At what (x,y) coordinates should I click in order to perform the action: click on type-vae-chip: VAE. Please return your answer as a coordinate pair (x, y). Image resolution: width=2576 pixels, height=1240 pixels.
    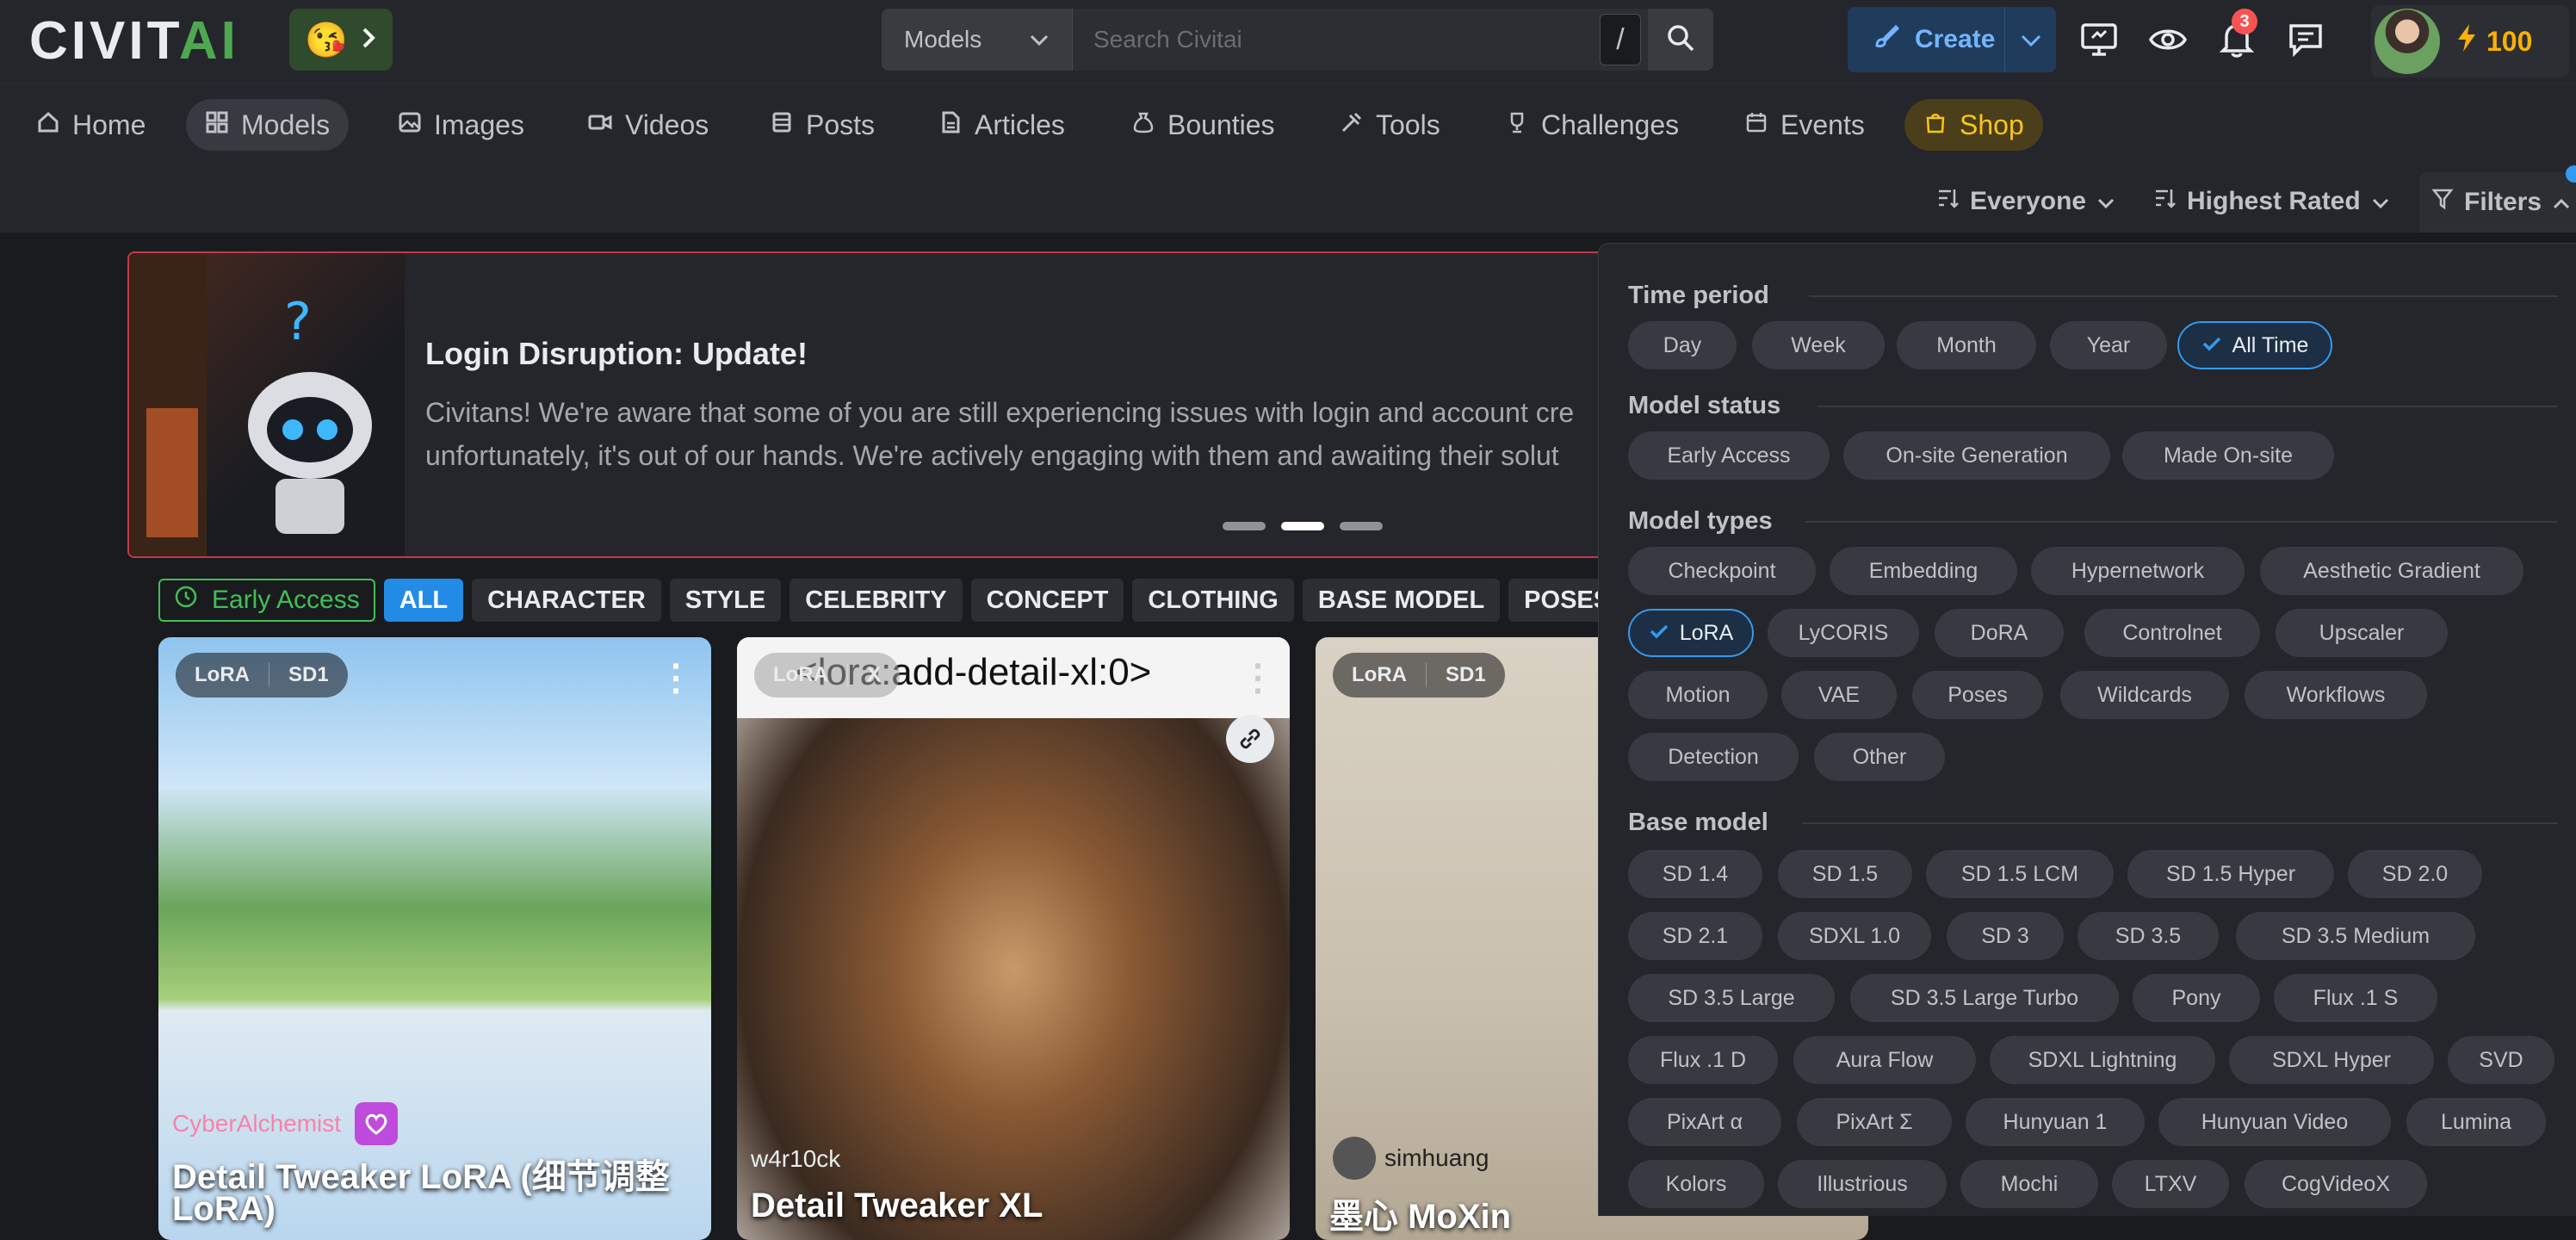
    Looking at the image, I should click on (1839, 695).